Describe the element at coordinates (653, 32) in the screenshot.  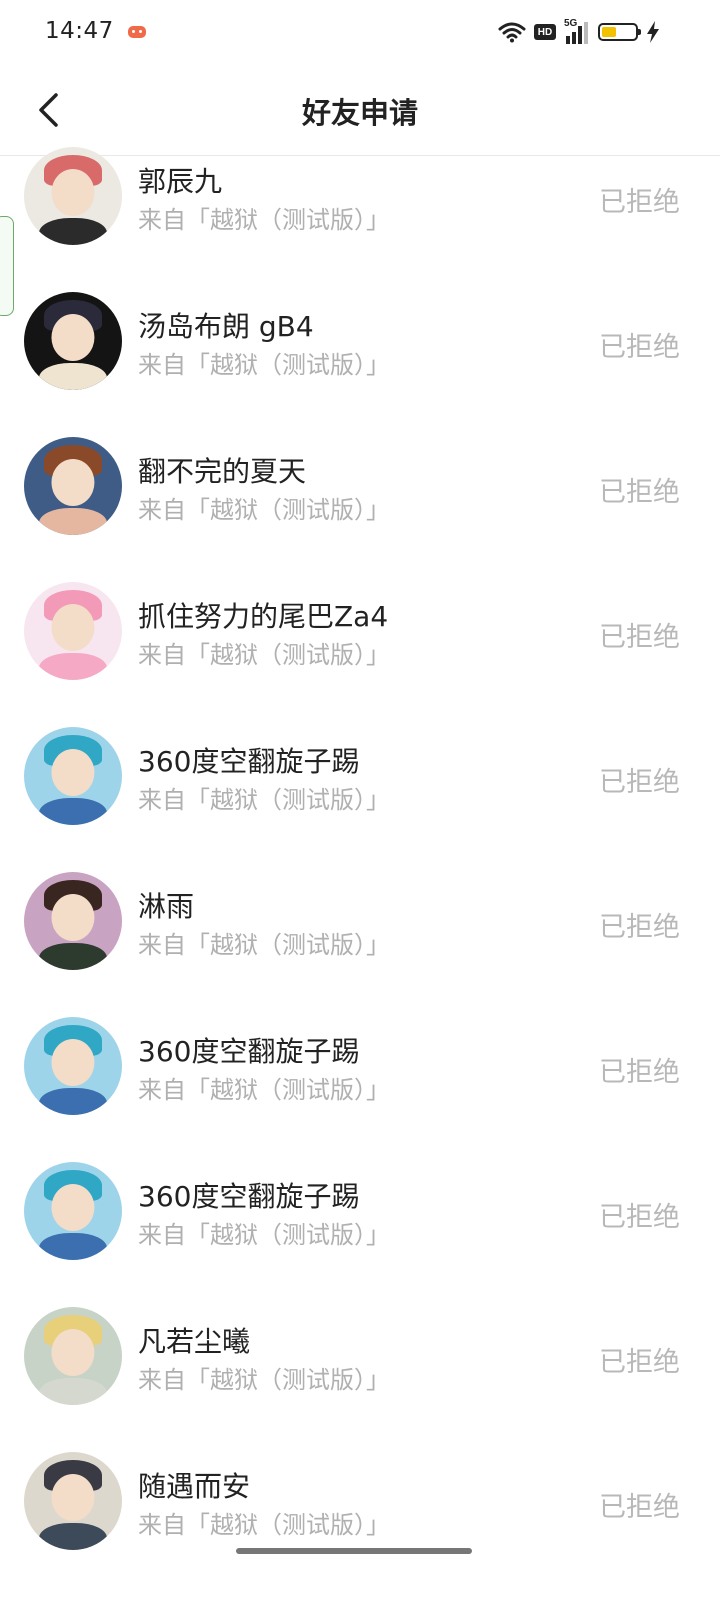
I see `charging-bolt-icon` at that location.